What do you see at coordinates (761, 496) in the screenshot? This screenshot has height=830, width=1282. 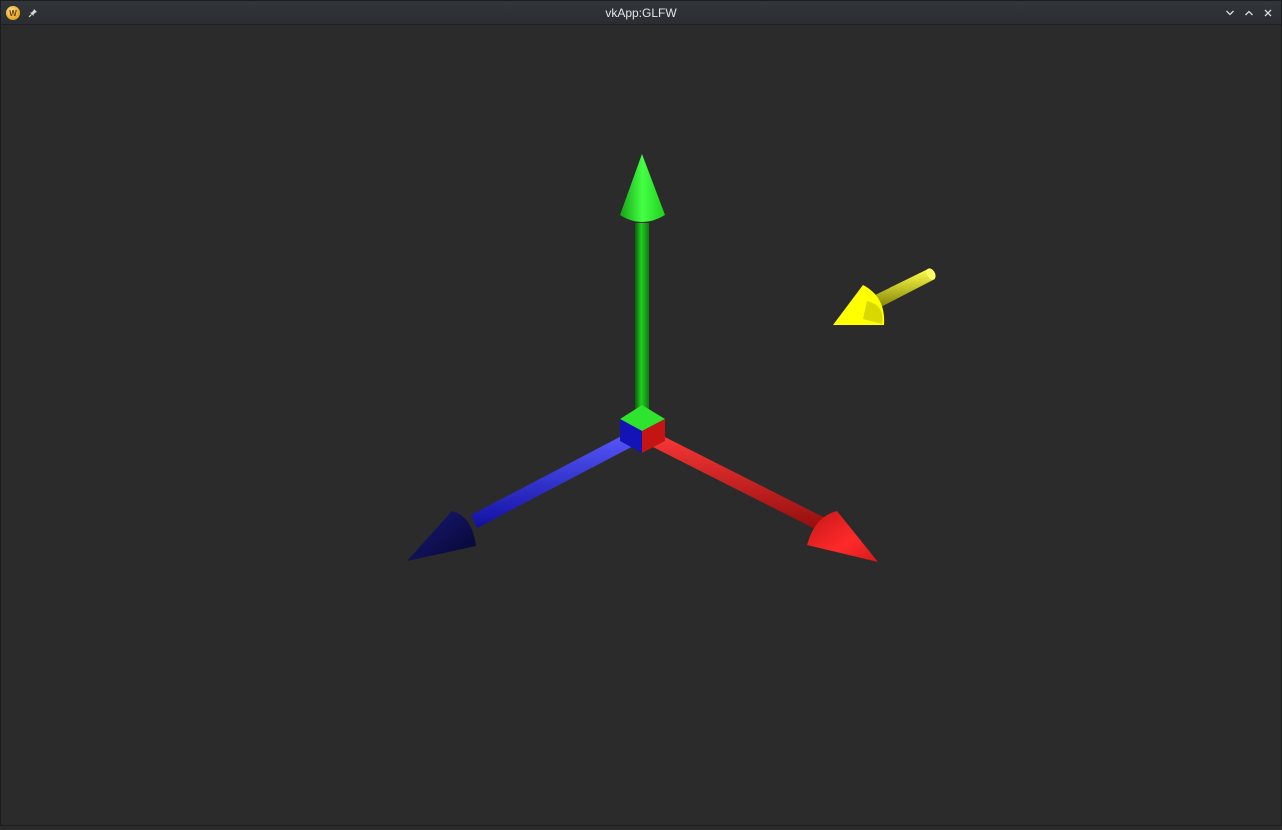 I see `x-axis-arrow` at bounding box center [761, 496].